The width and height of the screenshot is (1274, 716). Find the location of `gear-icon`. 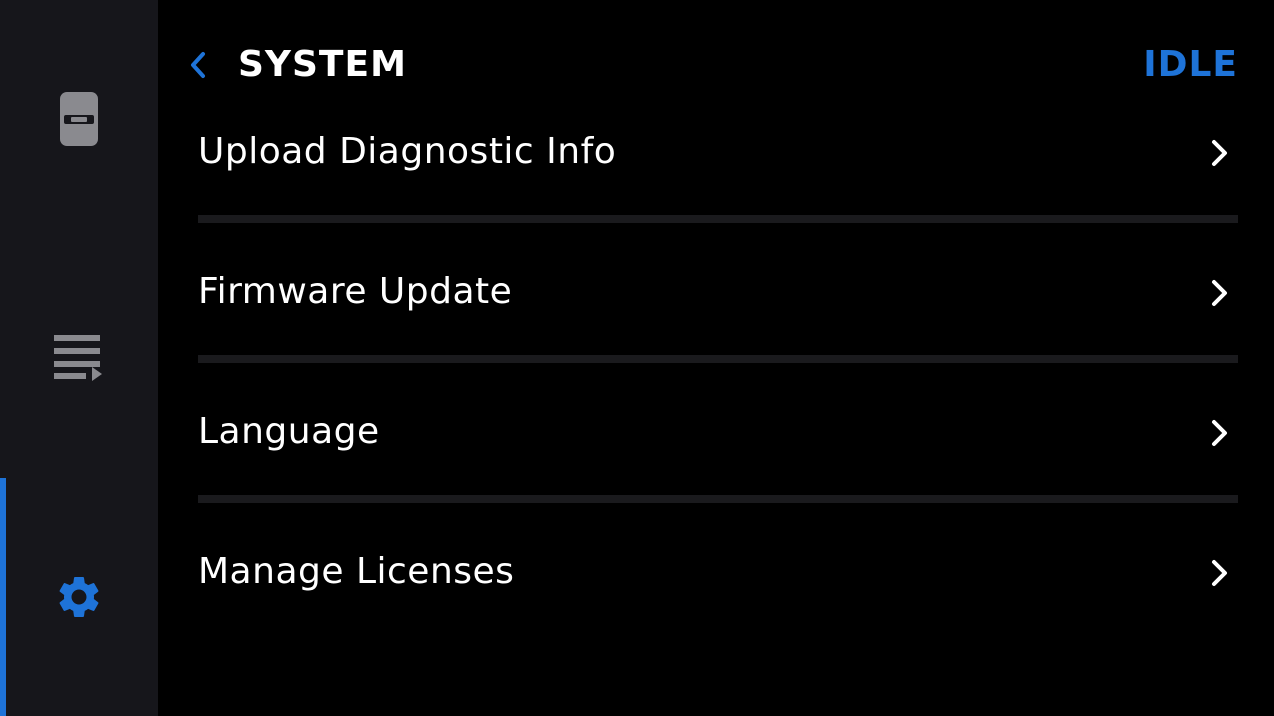

gear-icon is located at coordinates (79, 597).